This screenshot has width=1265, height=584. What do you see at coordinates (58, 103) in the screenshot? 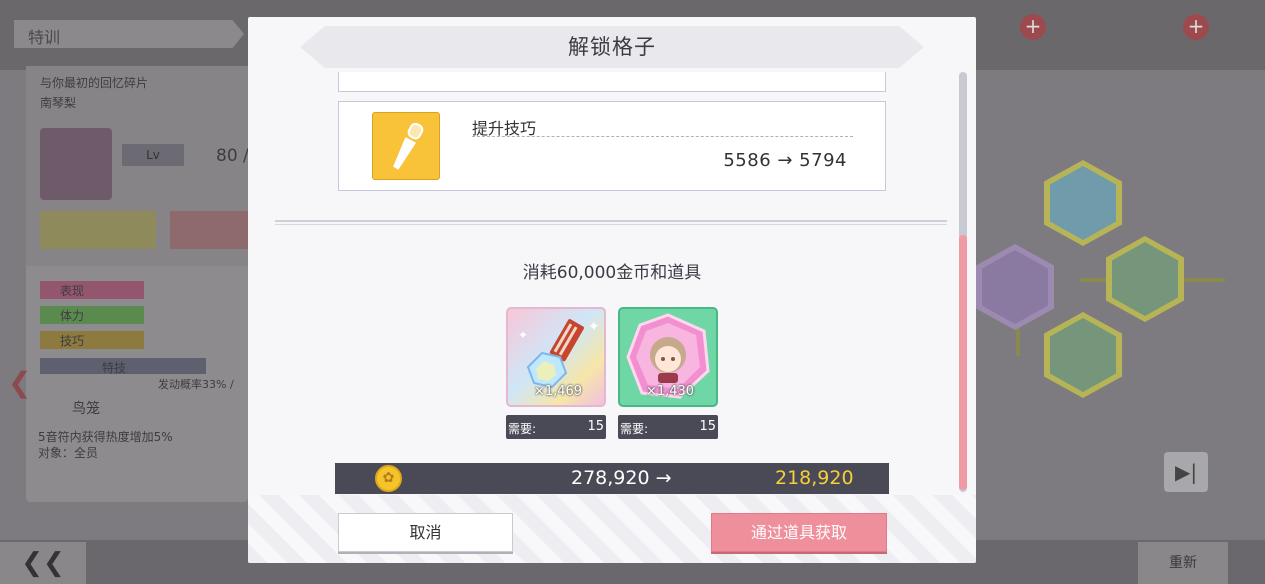
I see `card-member: 南琴梨` at bounding box center [58, 103].